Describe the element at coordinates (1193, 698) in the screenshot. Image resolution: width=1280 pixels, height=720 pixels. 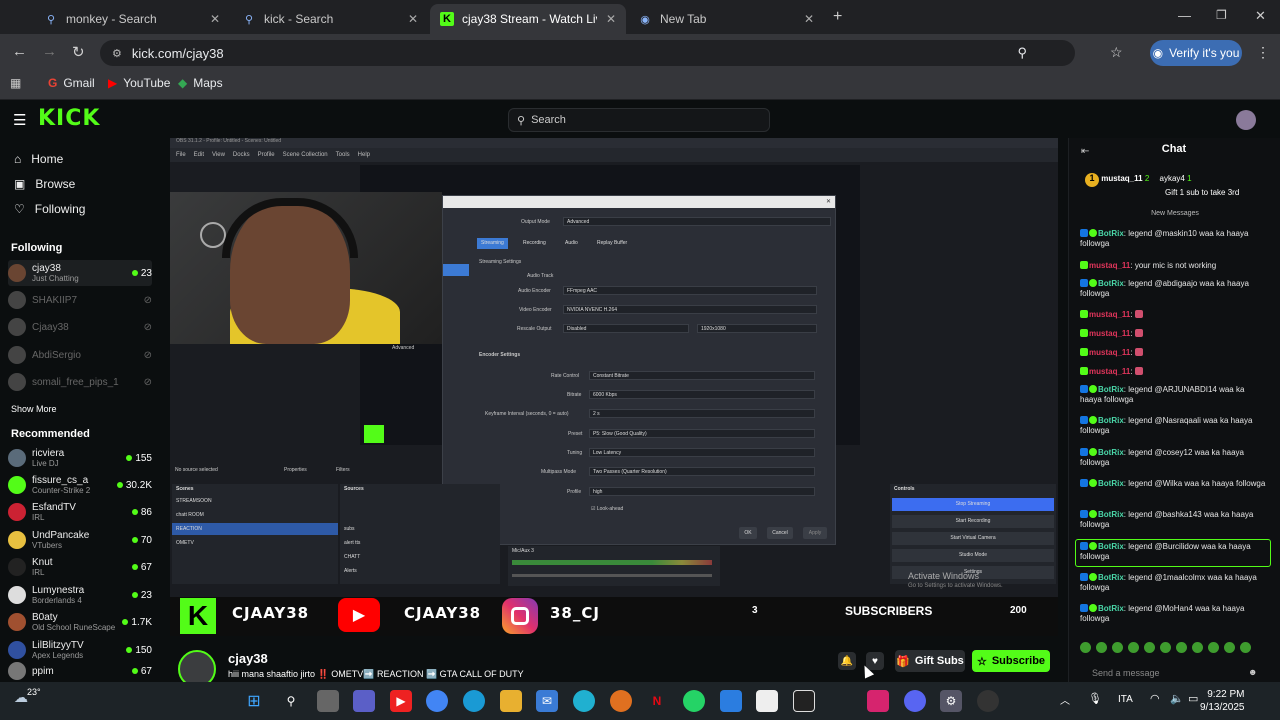
I see `battery-icon: ▭` at that location.